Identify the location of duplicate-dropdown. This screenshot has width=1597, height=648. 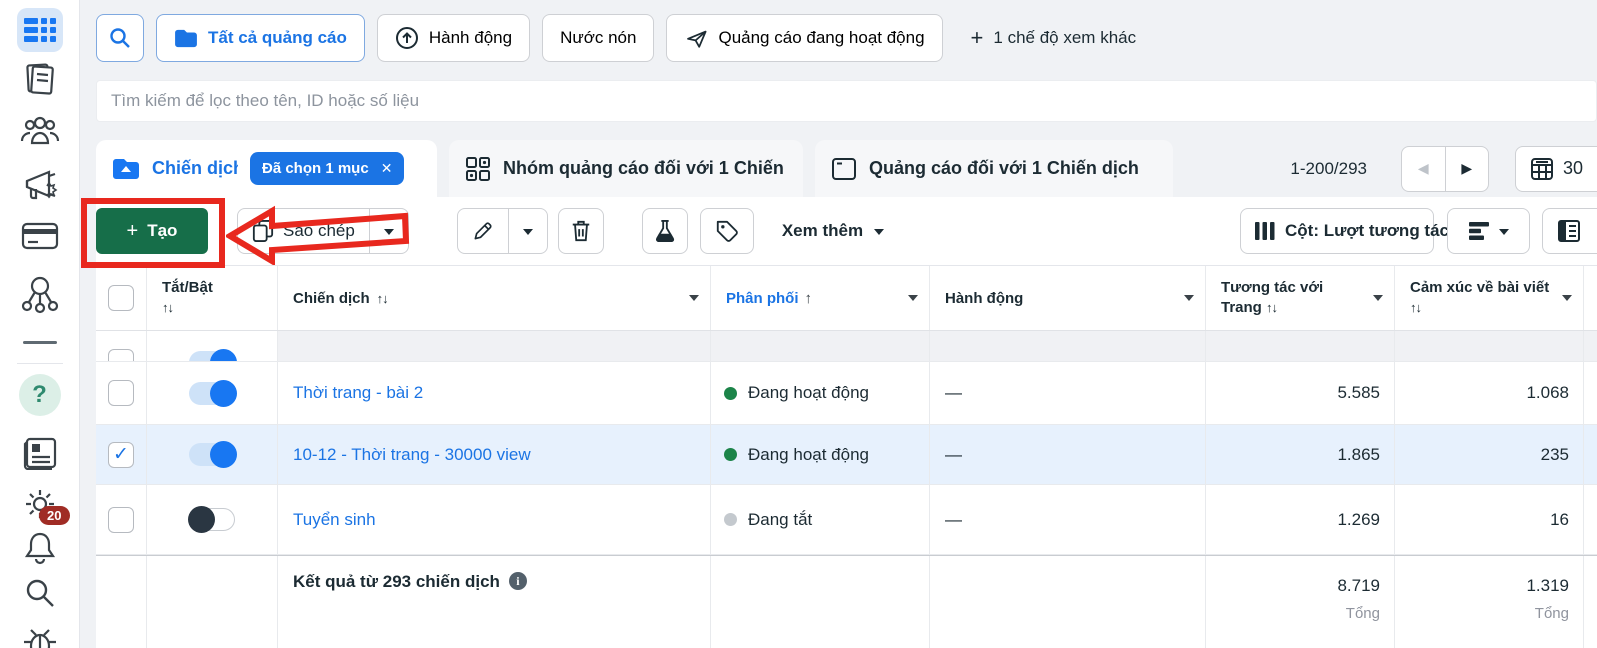
(388, 231).